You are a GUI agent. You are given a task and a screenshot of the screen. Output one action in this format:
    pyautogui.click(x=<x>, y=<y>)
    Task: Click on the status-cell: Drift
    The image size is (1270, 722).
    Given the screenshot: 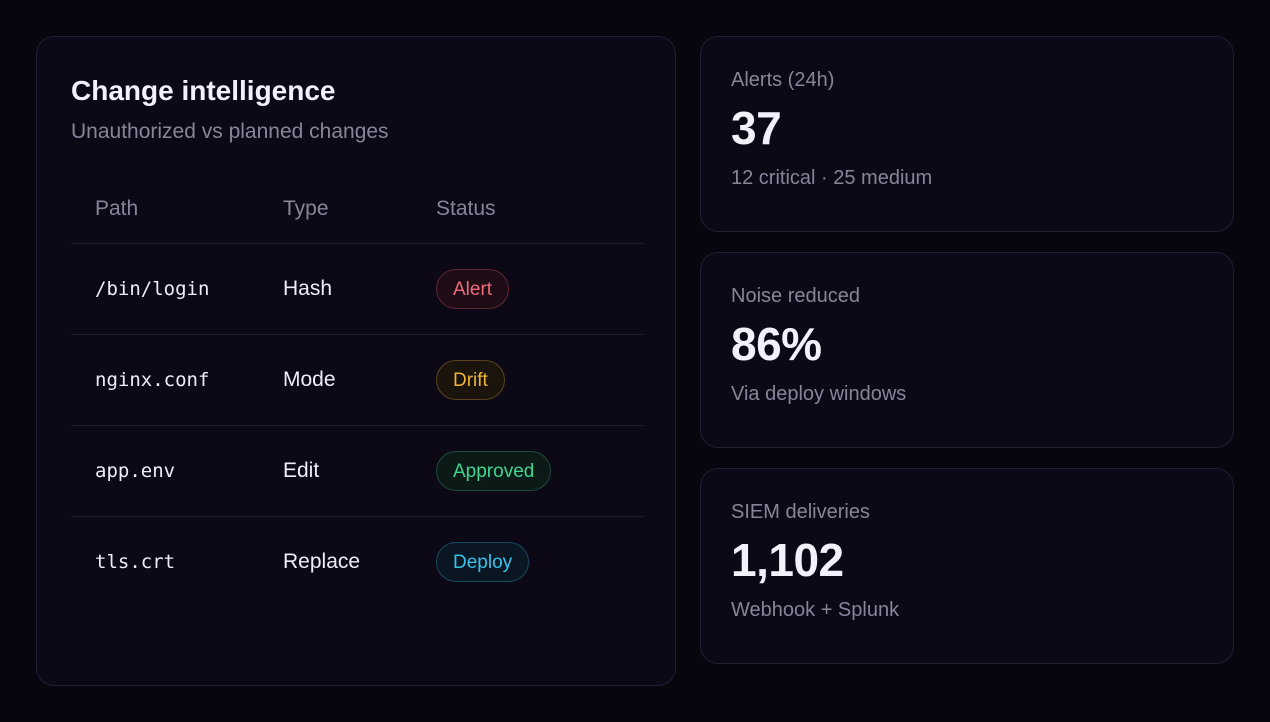 What is the action you would take?
    pyautogui.click(x=539, y=380)
    